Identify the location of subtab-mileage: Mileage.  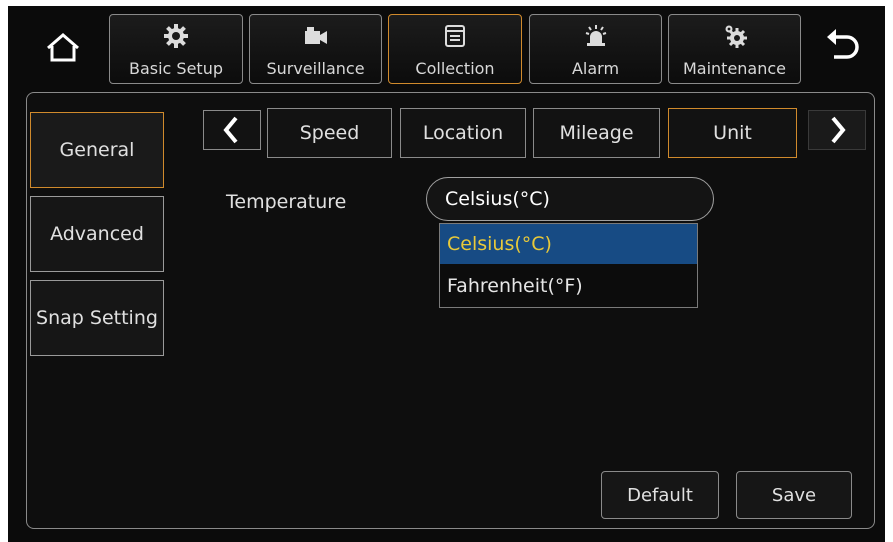
(596, 133).